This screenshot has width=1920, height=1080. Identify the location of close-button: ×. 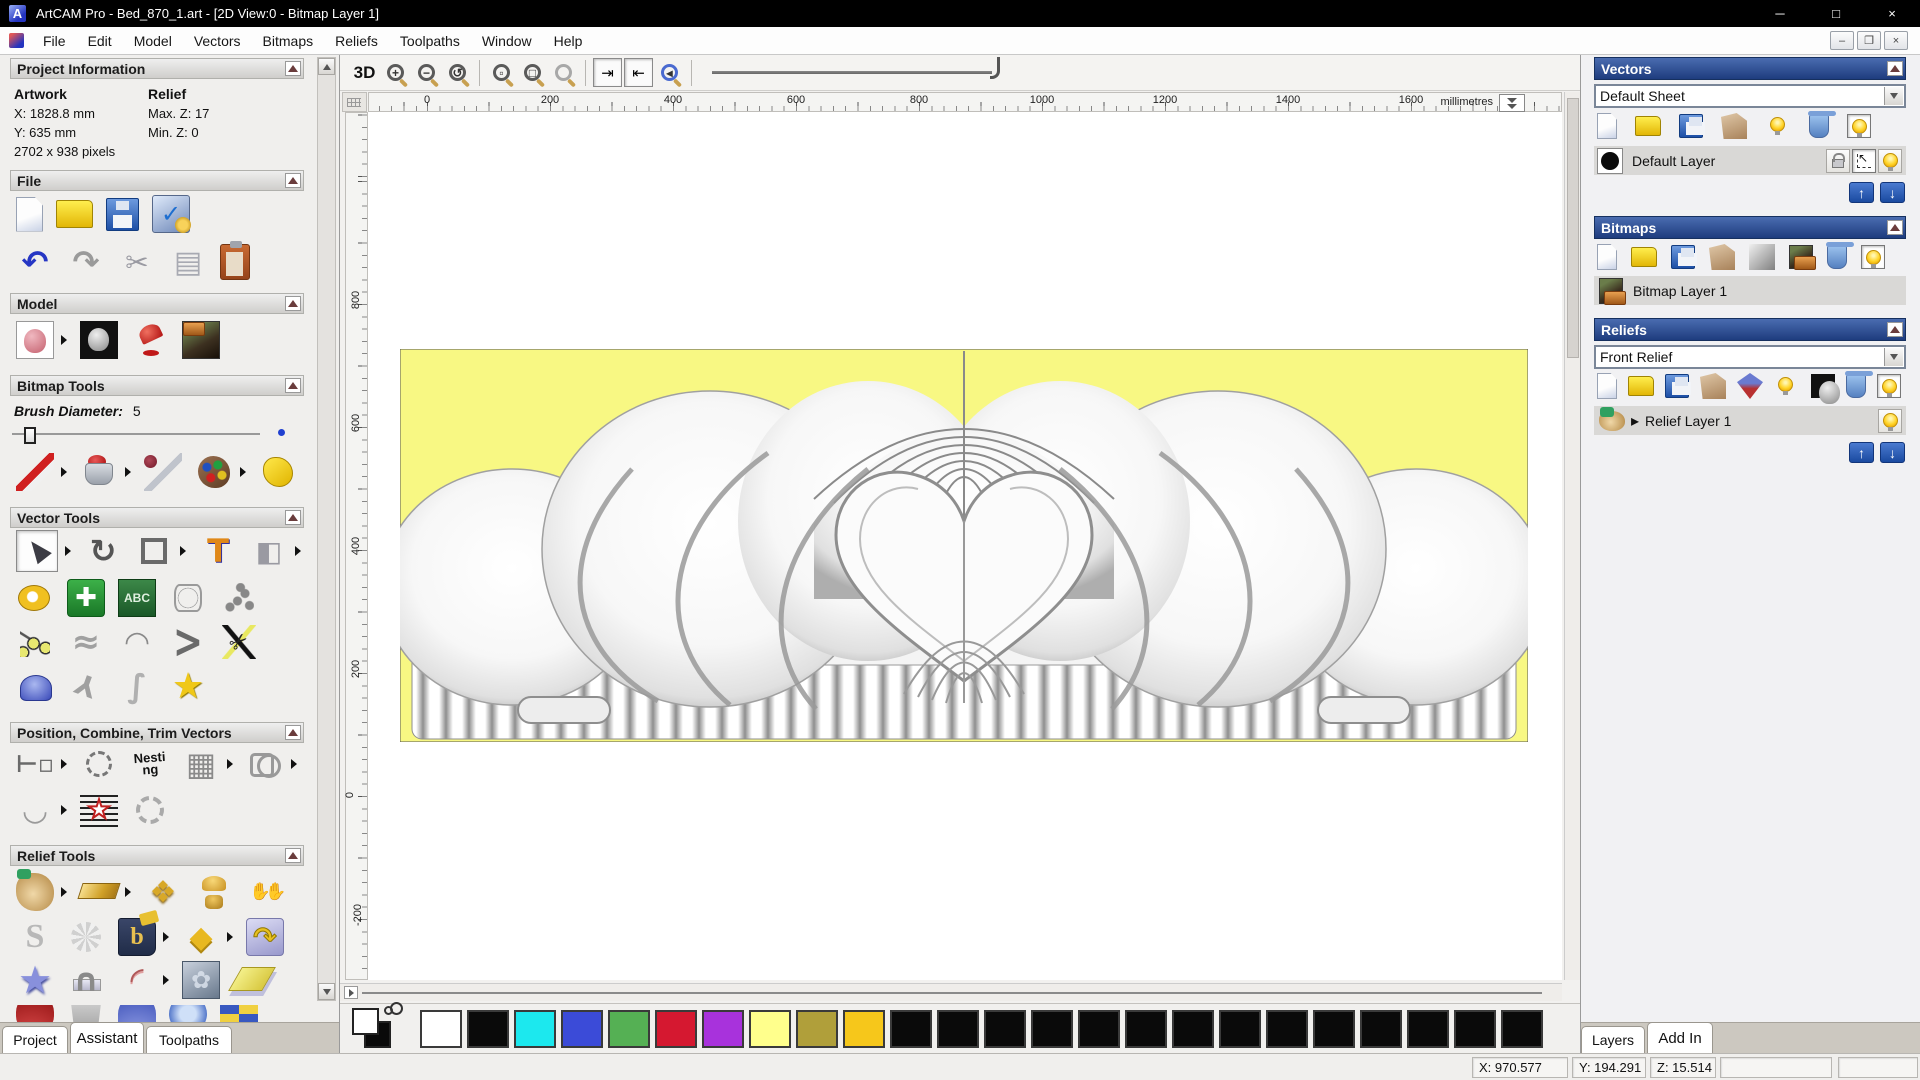
(1892, 13).